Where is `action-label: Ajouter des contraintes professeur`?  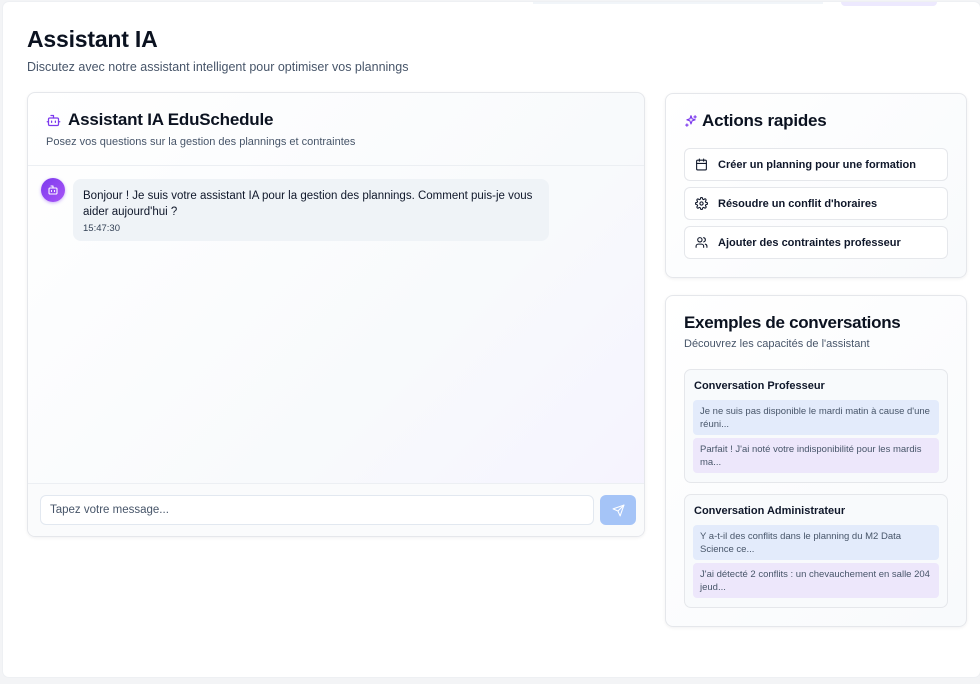
action-label: Ajouter des contraintes professeur is located at coordinates (809, 242).